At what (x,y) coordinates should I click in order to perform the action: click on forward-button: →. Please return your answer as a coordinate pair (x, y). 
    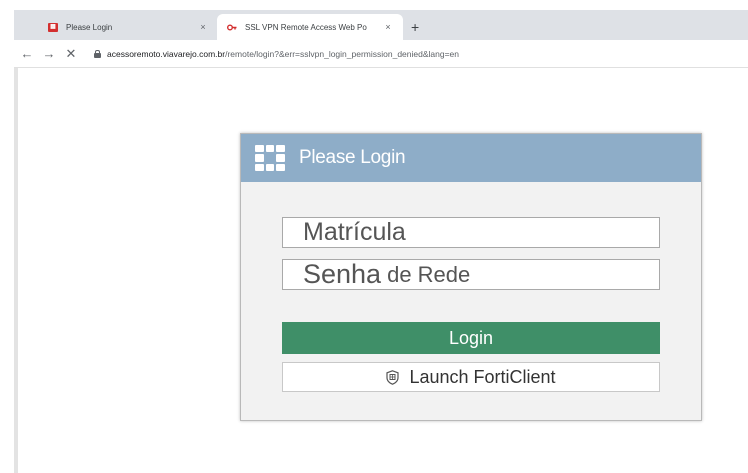
    Looking at the image, I should click on (49, 53).